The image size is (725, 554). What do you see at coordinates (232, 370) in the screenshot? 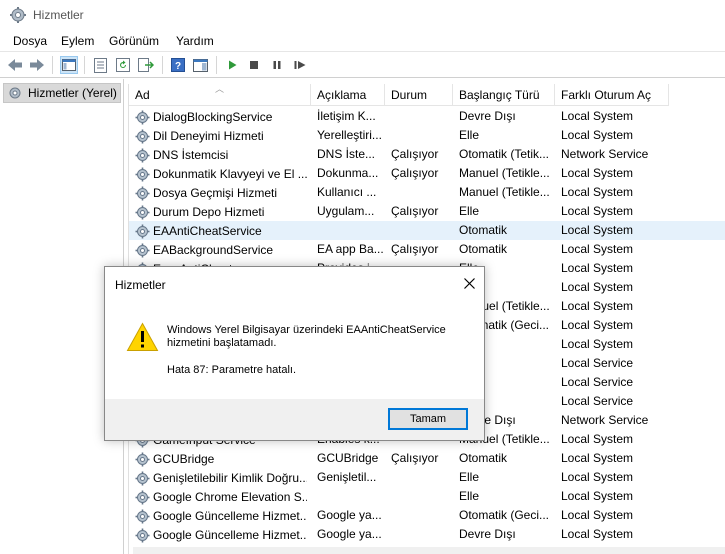
I see `dialog-error-code: Hata 87: Parametre hatalı.` at bounding box center [232, 370].